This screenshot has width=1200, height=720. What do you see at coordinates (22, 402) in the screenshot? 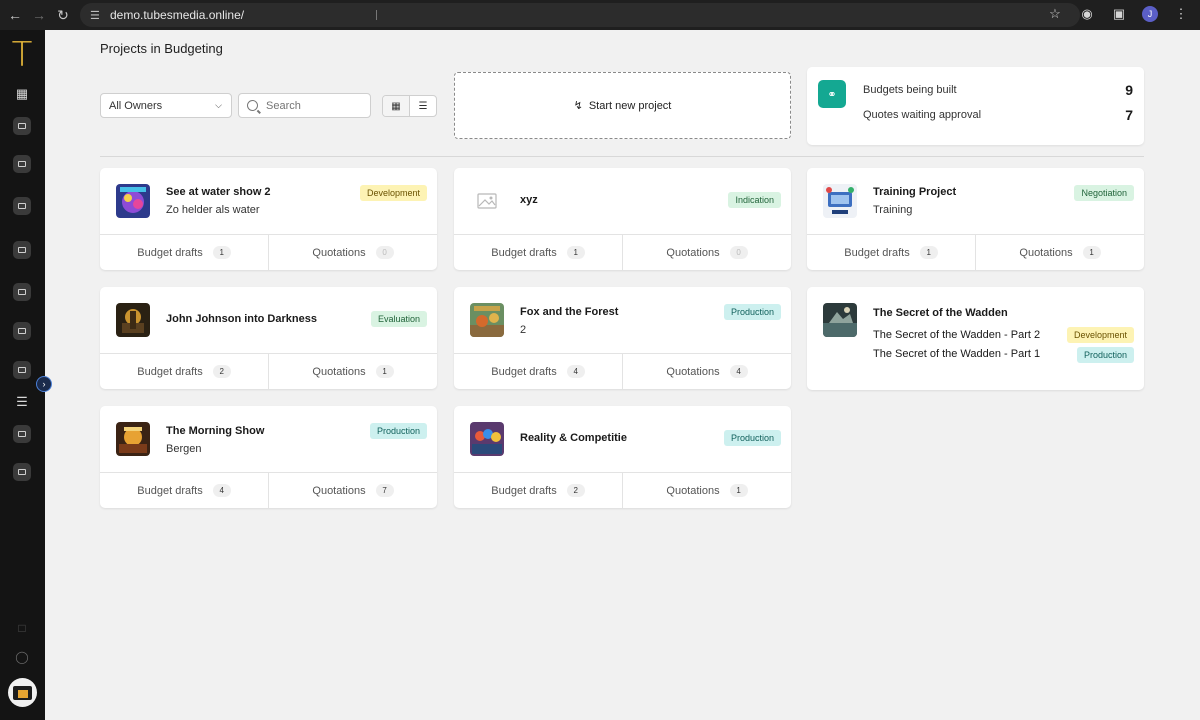
I see `list-icon: ☰` at bounding box center [22, 402].